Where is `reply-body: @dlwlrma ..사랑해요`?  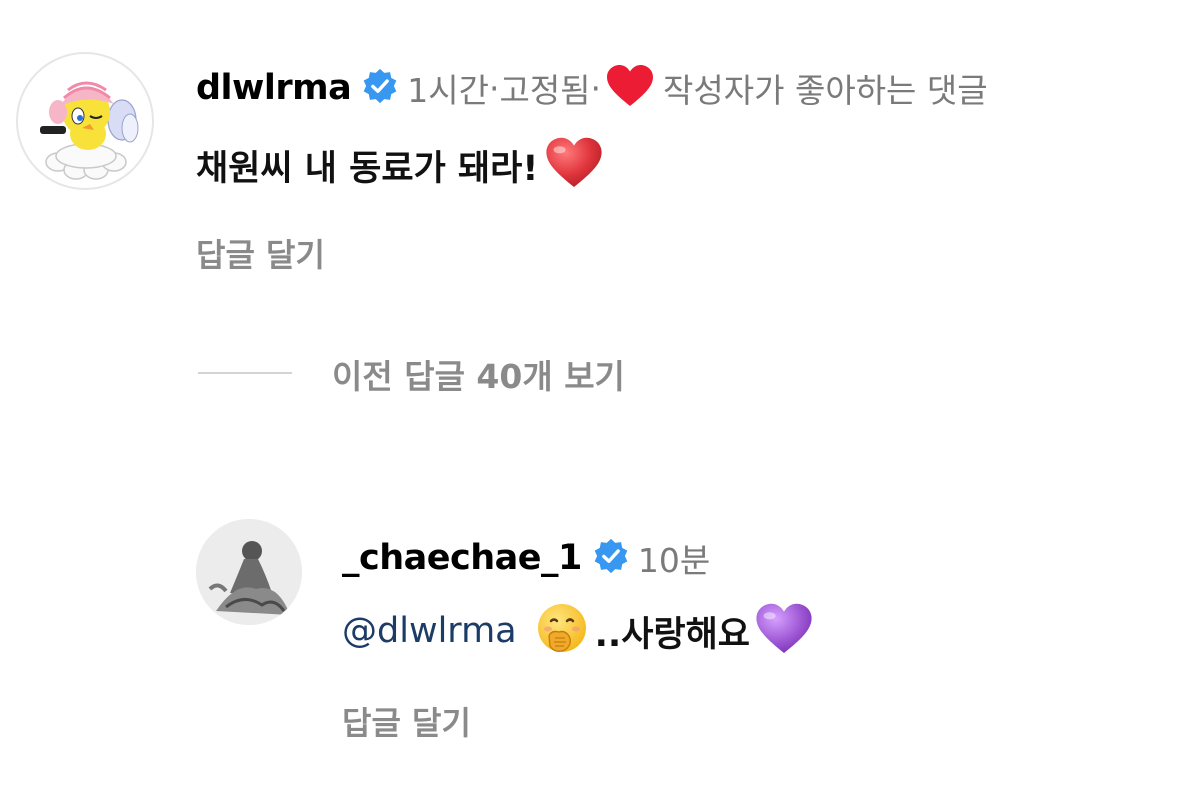 reply-body: @dlwlrma ..사랑해요 is located at coordinates (578, 631).